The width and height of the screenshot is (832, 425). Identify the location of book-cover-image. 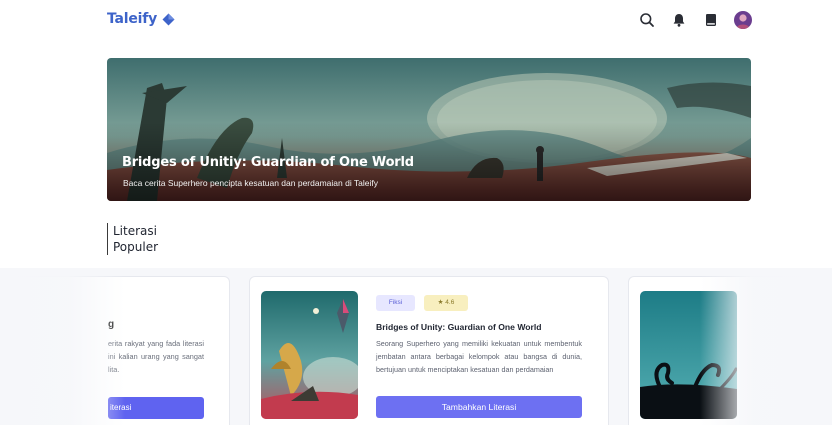
(309, 355).